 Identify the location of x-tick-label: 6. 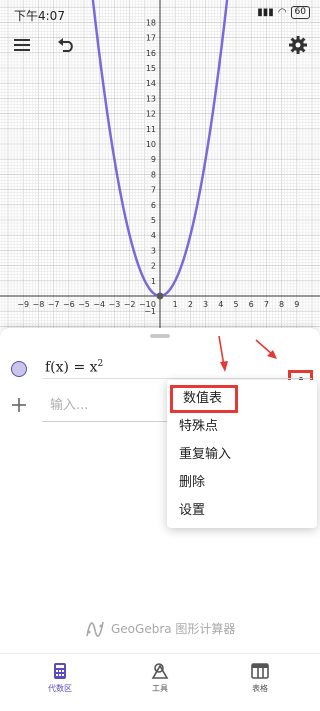
(251, 304).